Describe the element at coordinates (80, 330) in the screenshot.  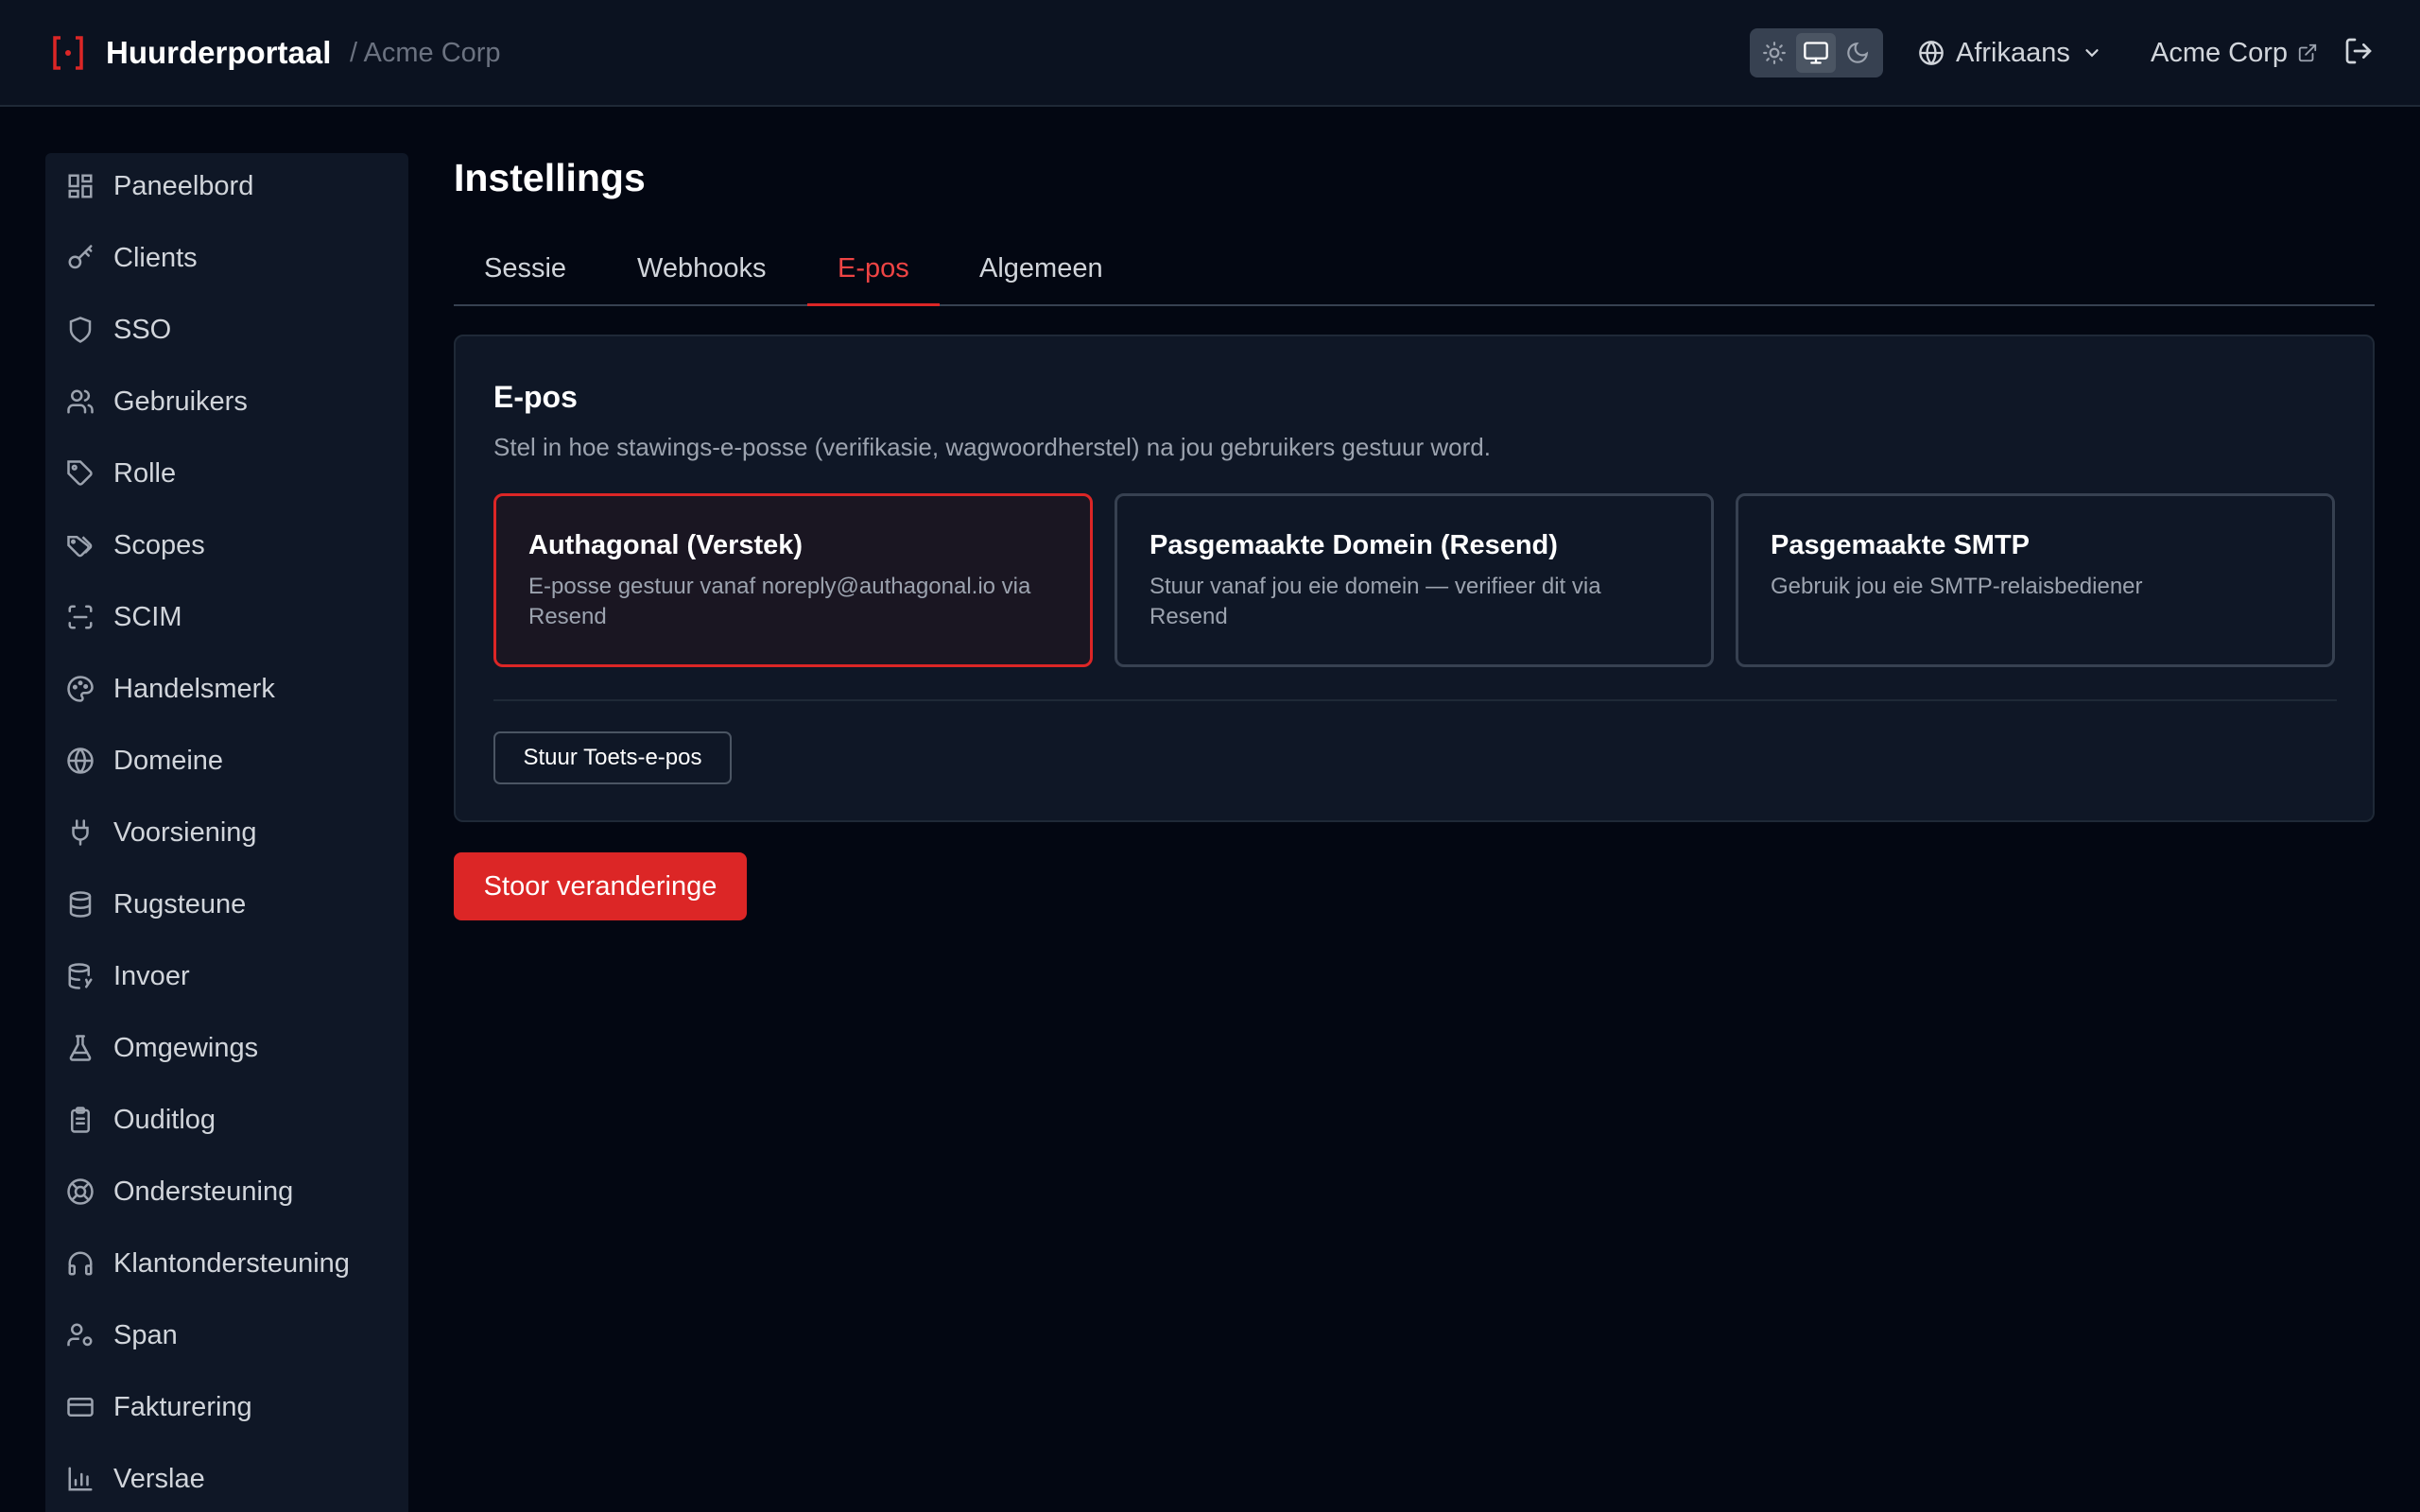
I see `shield-icon` at that location.